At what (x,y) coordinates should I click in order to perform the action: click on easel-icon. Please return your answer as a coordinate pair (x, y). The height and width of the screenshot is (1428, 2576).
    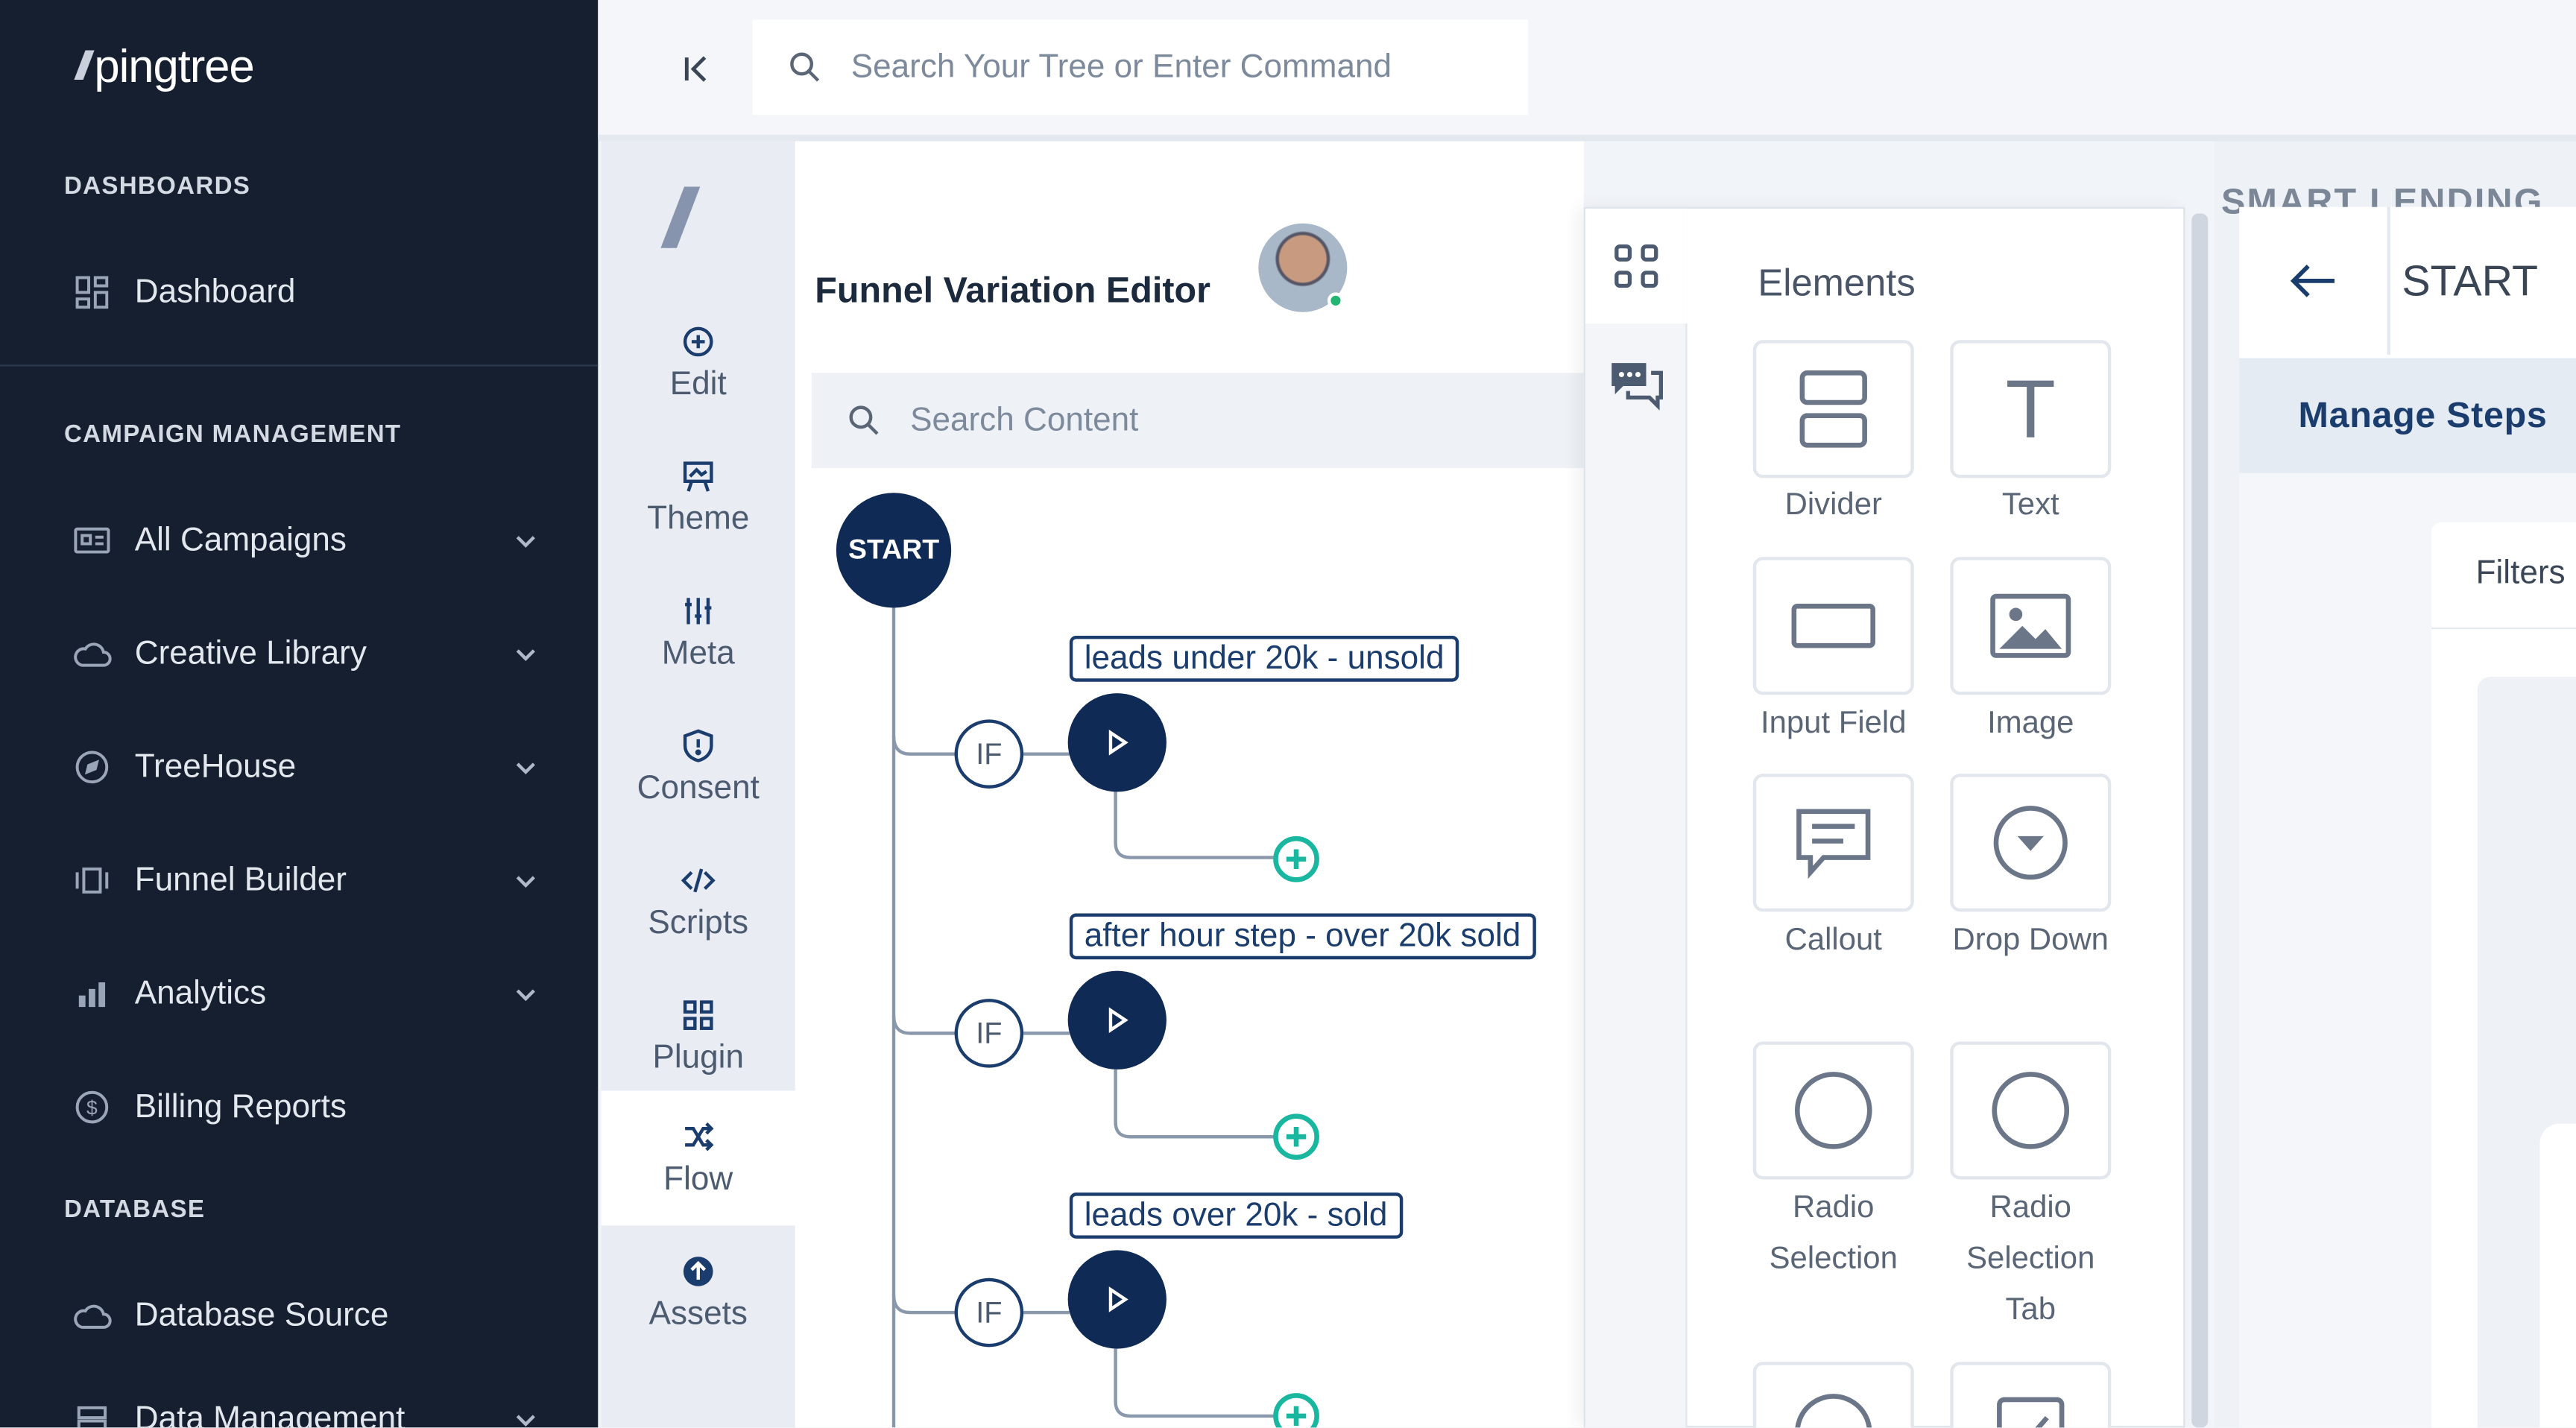
    Looking at the image, I should click on (698, 476).